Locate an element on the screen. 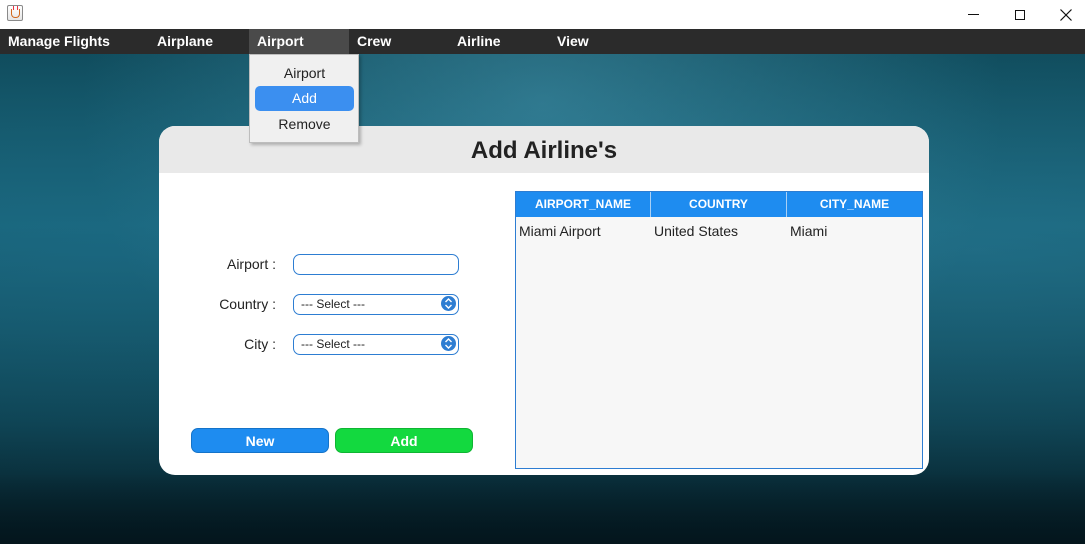 The height and width of the screenshot is (544, 1085). menu-manage-flights: Manage Flights is located at coordinates (59, 41).